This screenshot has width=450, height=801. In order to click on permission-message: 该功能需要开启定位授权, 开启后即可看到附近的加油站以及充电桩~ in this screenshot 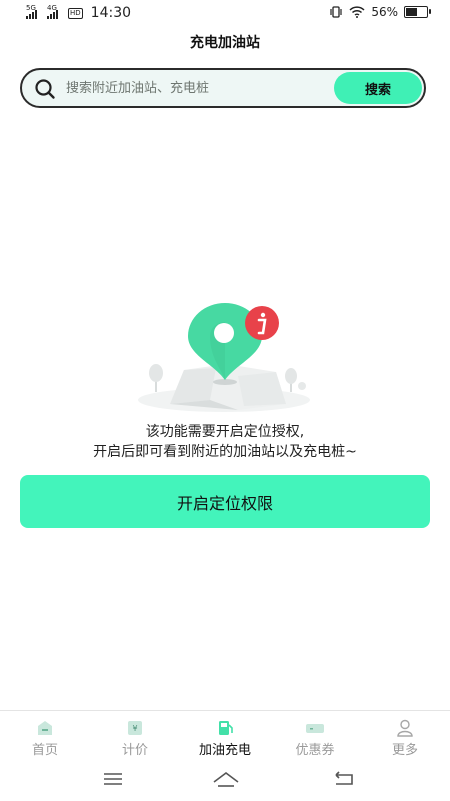, I will do `click(225, 442)`.